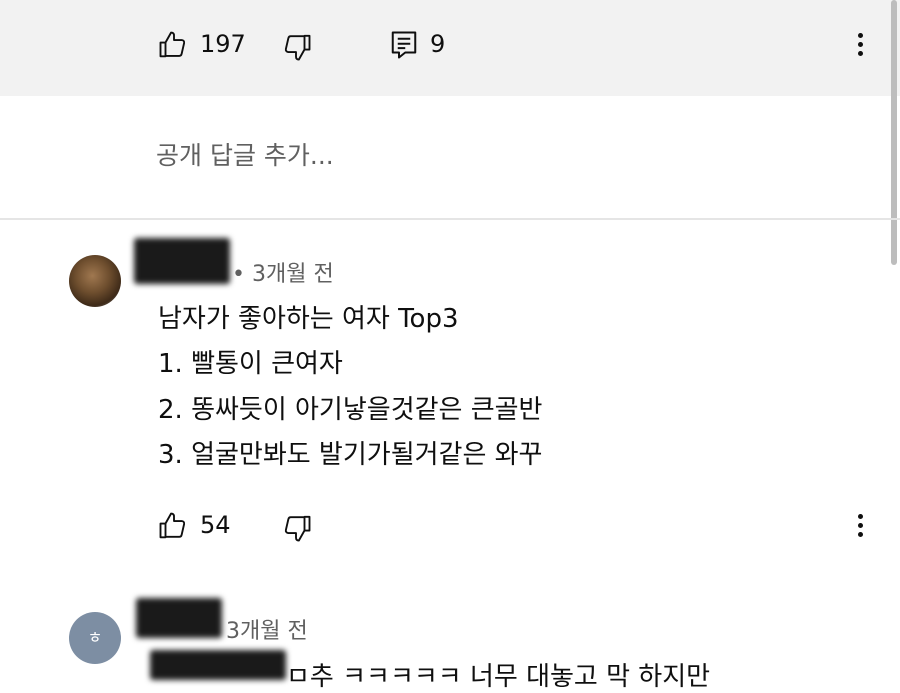 This screenshot has width=900, height=693. What do you see at coordinates (95, 638) in the screenshot?
I see `avatar: ㅎ` at bounding box center [95, 638].